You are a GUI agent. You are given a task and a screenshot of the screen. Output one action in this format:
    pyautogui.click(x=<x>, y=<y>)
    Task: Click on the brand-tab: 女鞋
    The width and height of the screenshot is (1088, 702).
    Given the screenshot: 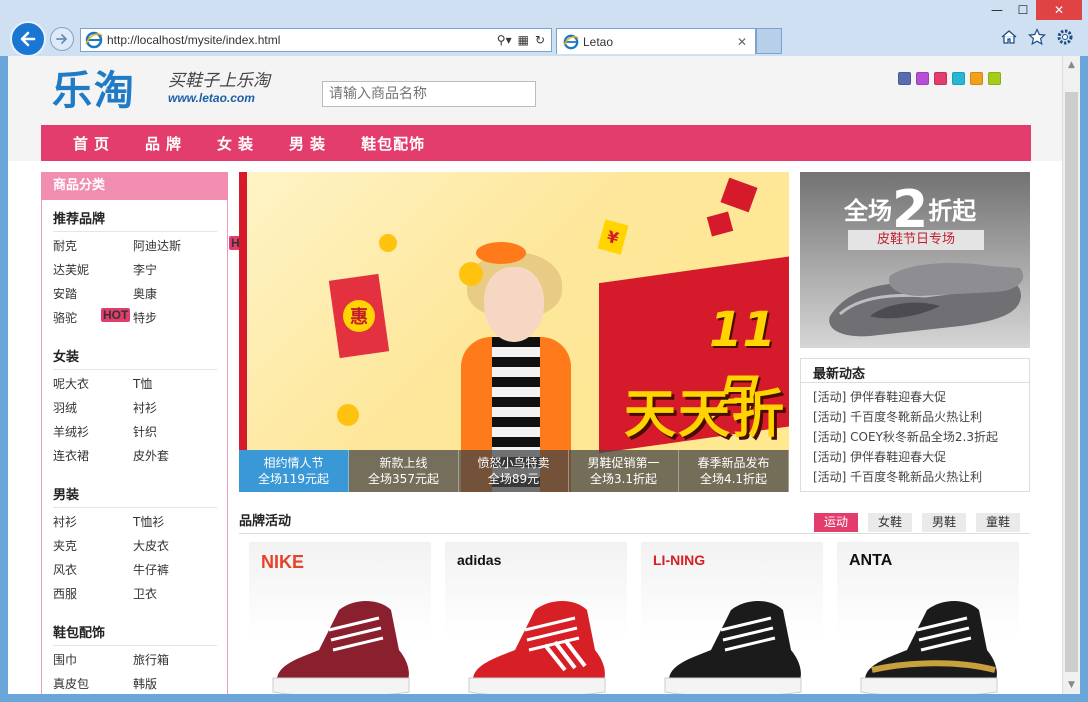 What is the action you would take?
    pyautogui.click(x=890, y=522)
    